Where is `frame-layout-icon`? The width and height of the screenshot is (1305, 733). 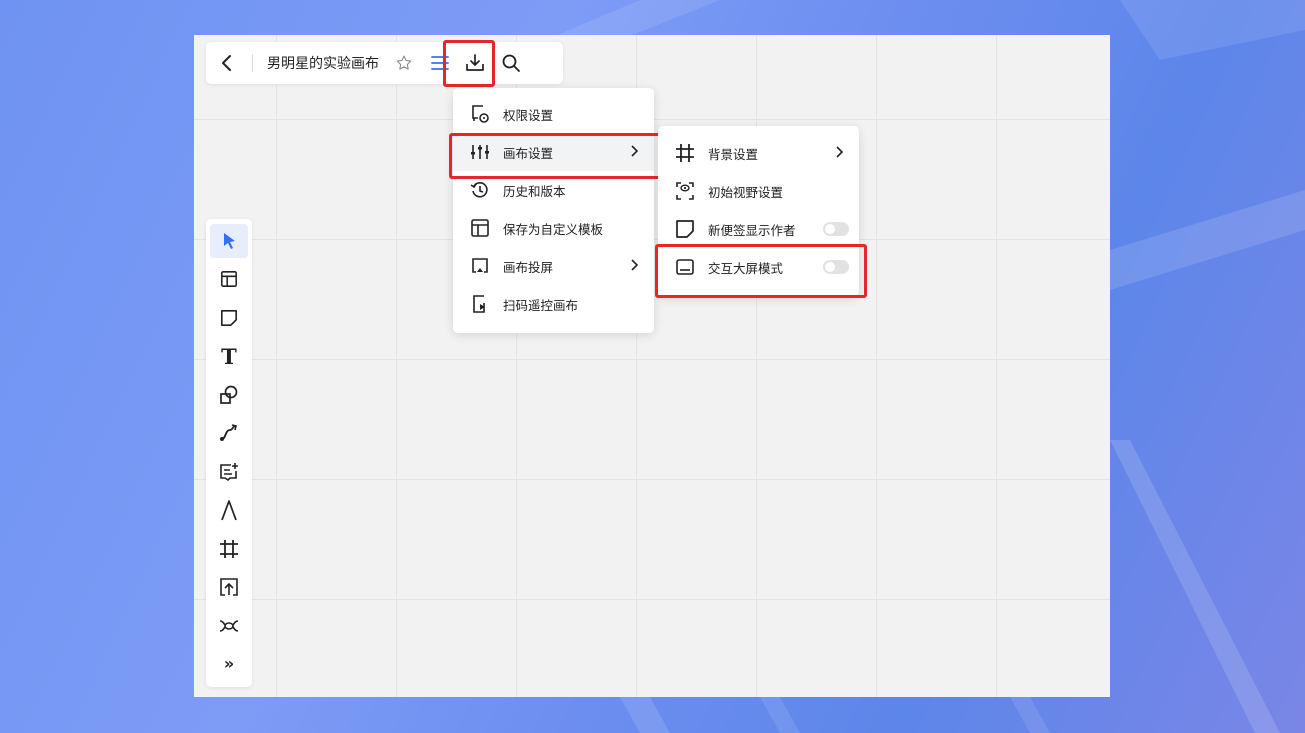 frame-layout-icon is located at coordinates (229, 279).